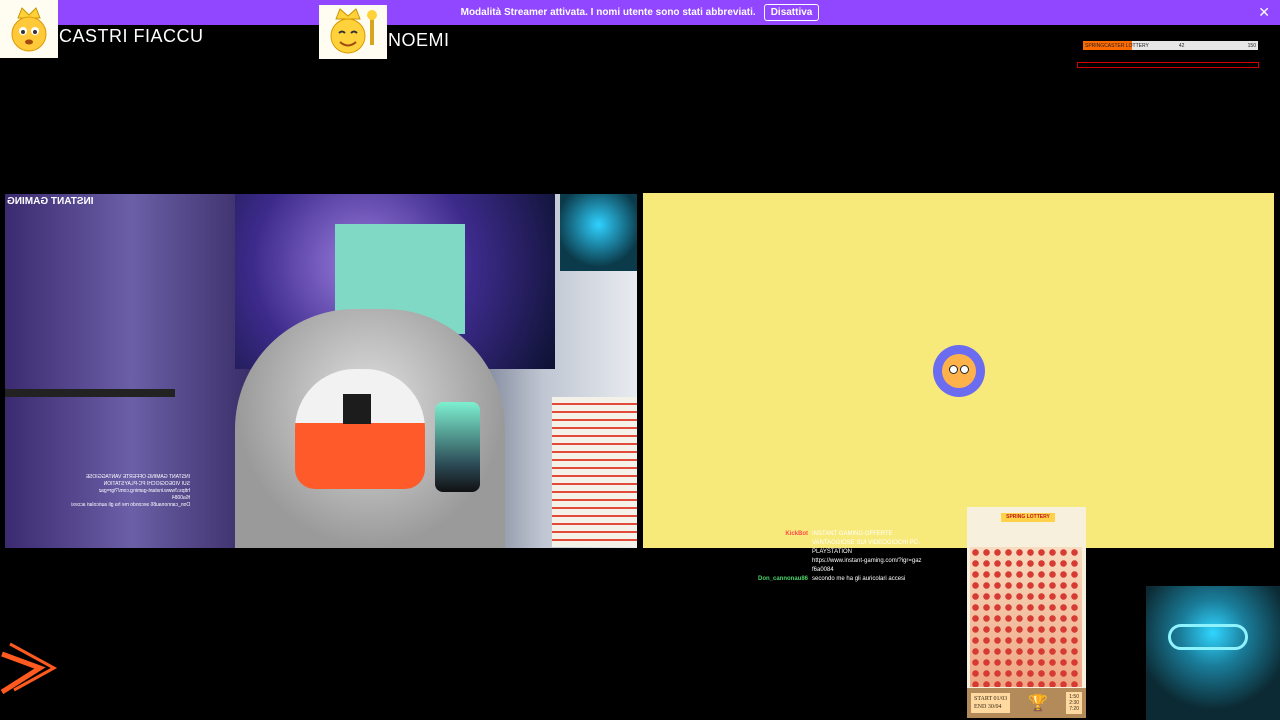 This screenshot has height=720, width=1280. I want to click on chat-text: secondo me ha gli auricolari accesi, so click(859, 579).